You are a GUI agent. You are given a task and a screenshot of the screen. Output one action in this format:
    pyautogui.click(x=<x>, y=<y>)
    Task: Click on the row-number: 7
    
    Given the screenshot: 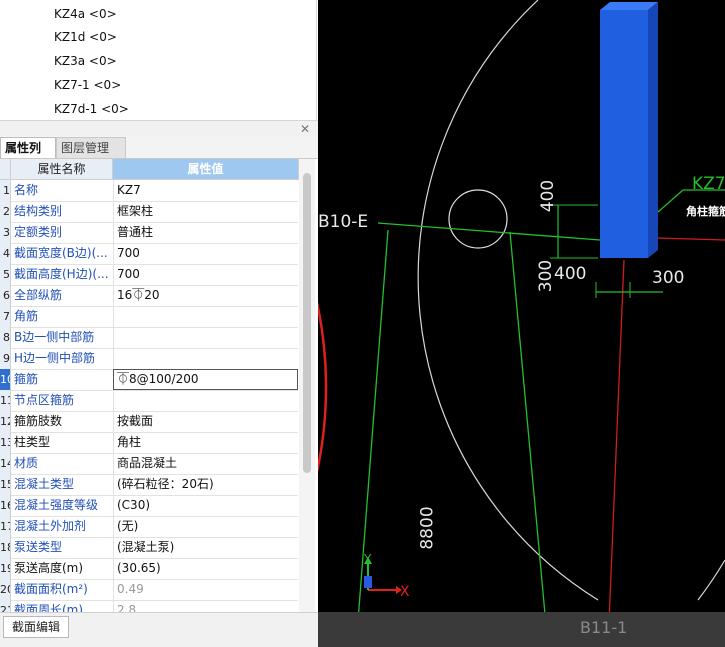 What is the action you would take?
    pyautogui.click(x=5, y=316)
    